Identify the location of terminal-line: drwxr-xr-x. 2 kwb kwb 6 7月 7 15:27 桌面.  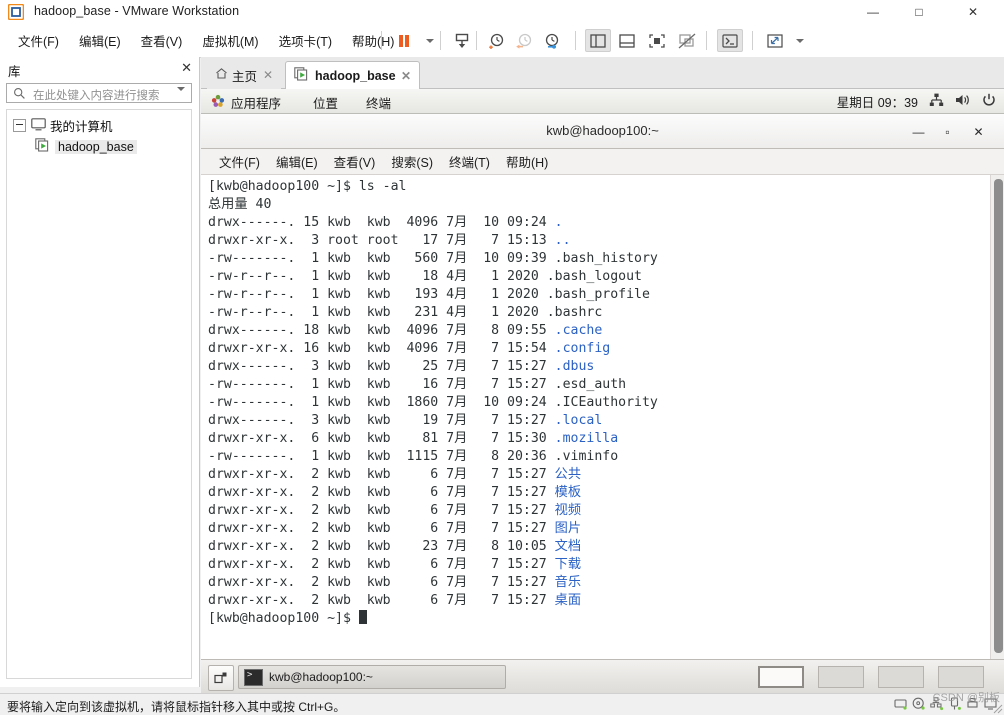
(395, 600).